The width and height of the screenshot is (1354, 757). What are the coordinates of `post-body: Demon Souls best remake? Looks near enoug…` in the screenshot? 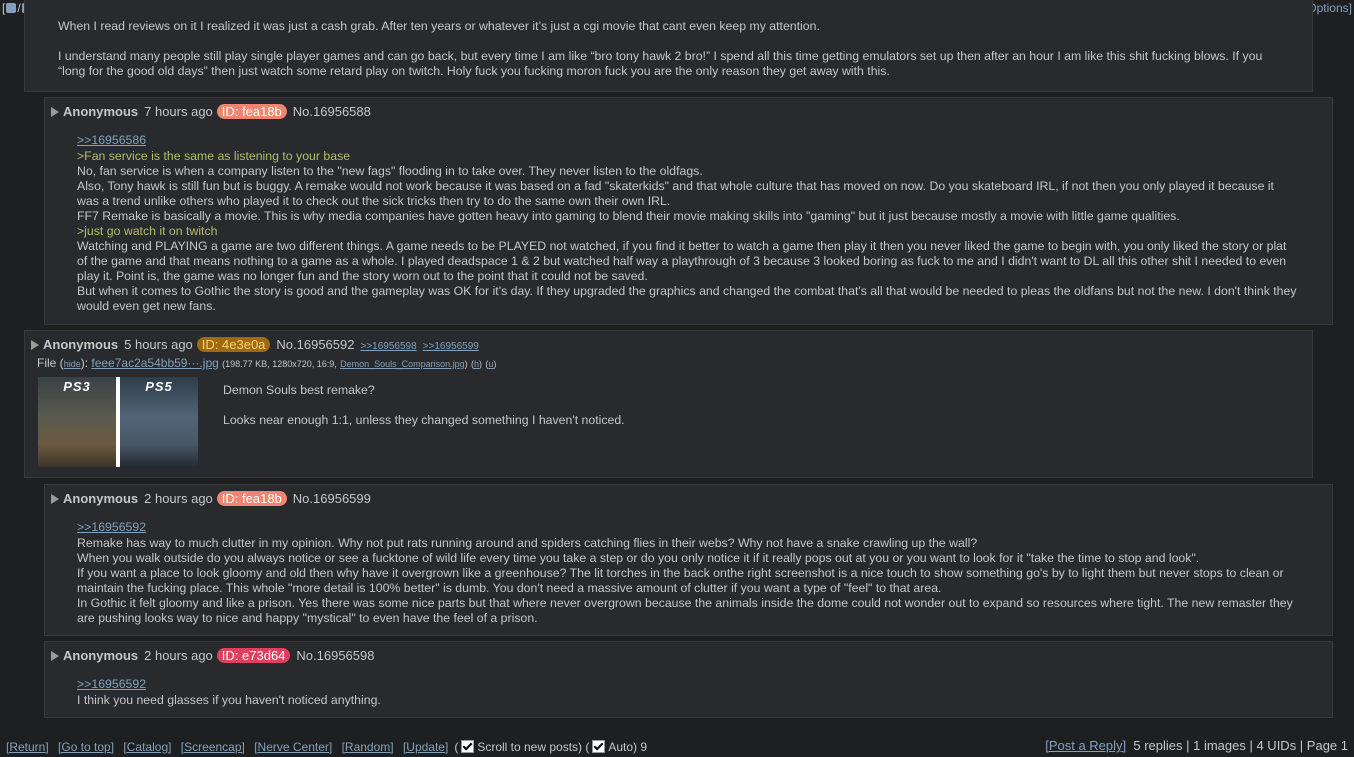 It's located at (753, 405).